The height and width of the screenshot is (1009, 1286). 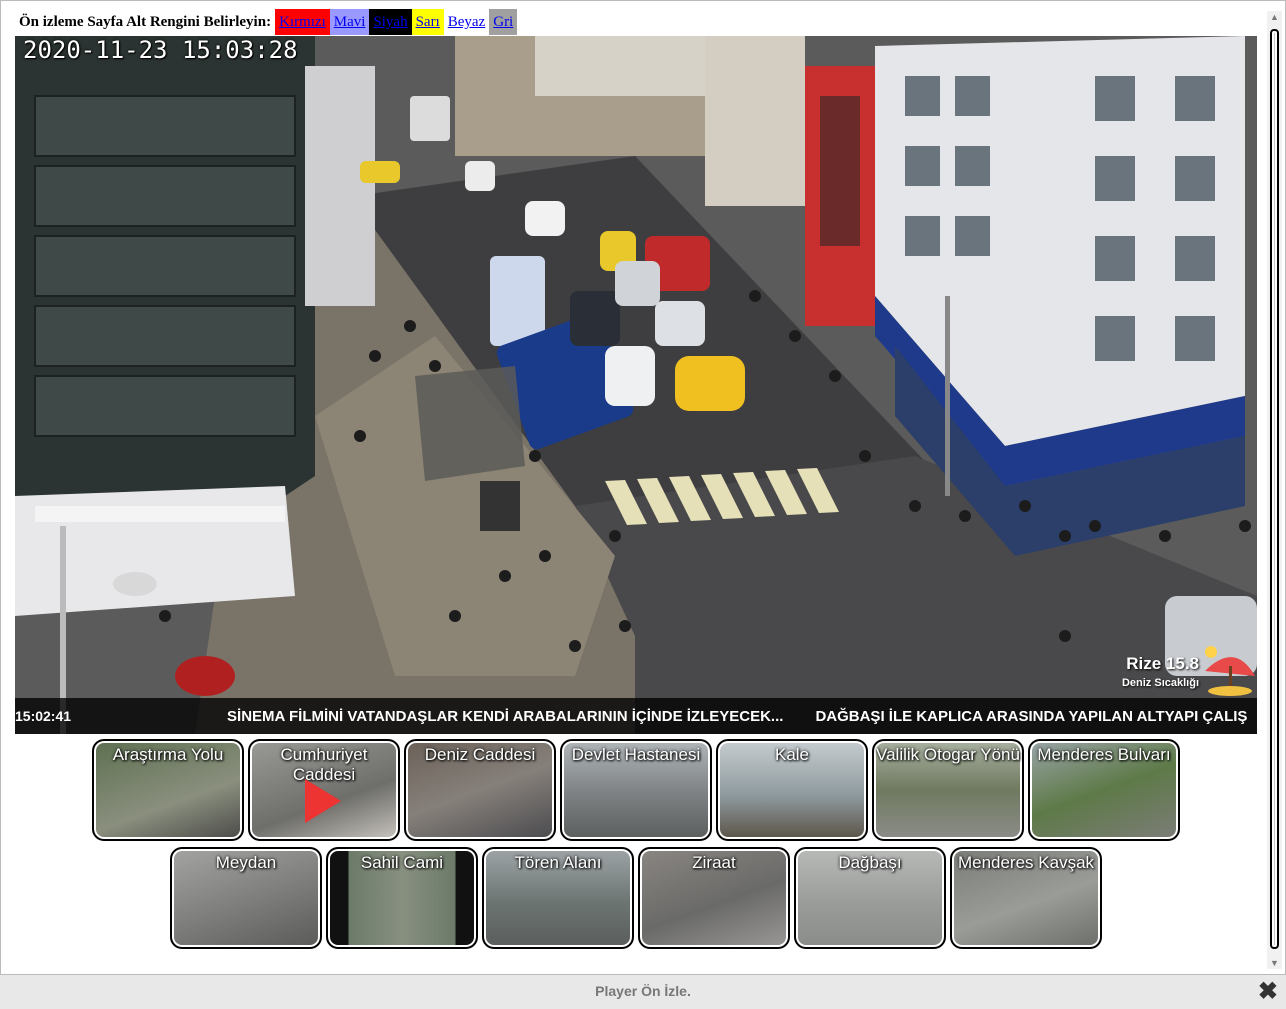 I want to click on footer-label: Player Ön İzle., so click(x=643, y=991).